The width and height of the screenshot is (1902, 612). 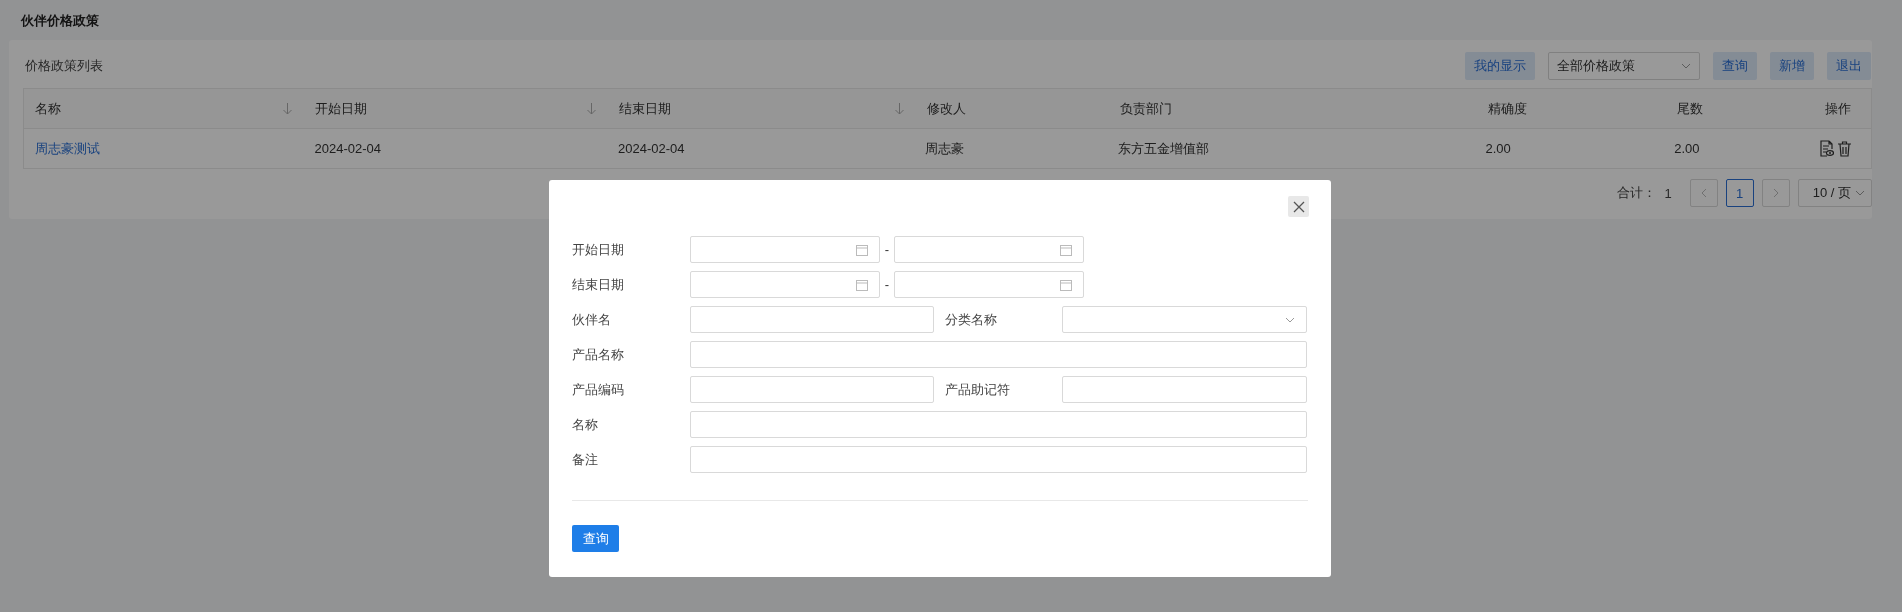 What do you see at coordinates (1826, 148) in the screenshot?
I see `document-eye-icon` at bounding box center [1826, 148].